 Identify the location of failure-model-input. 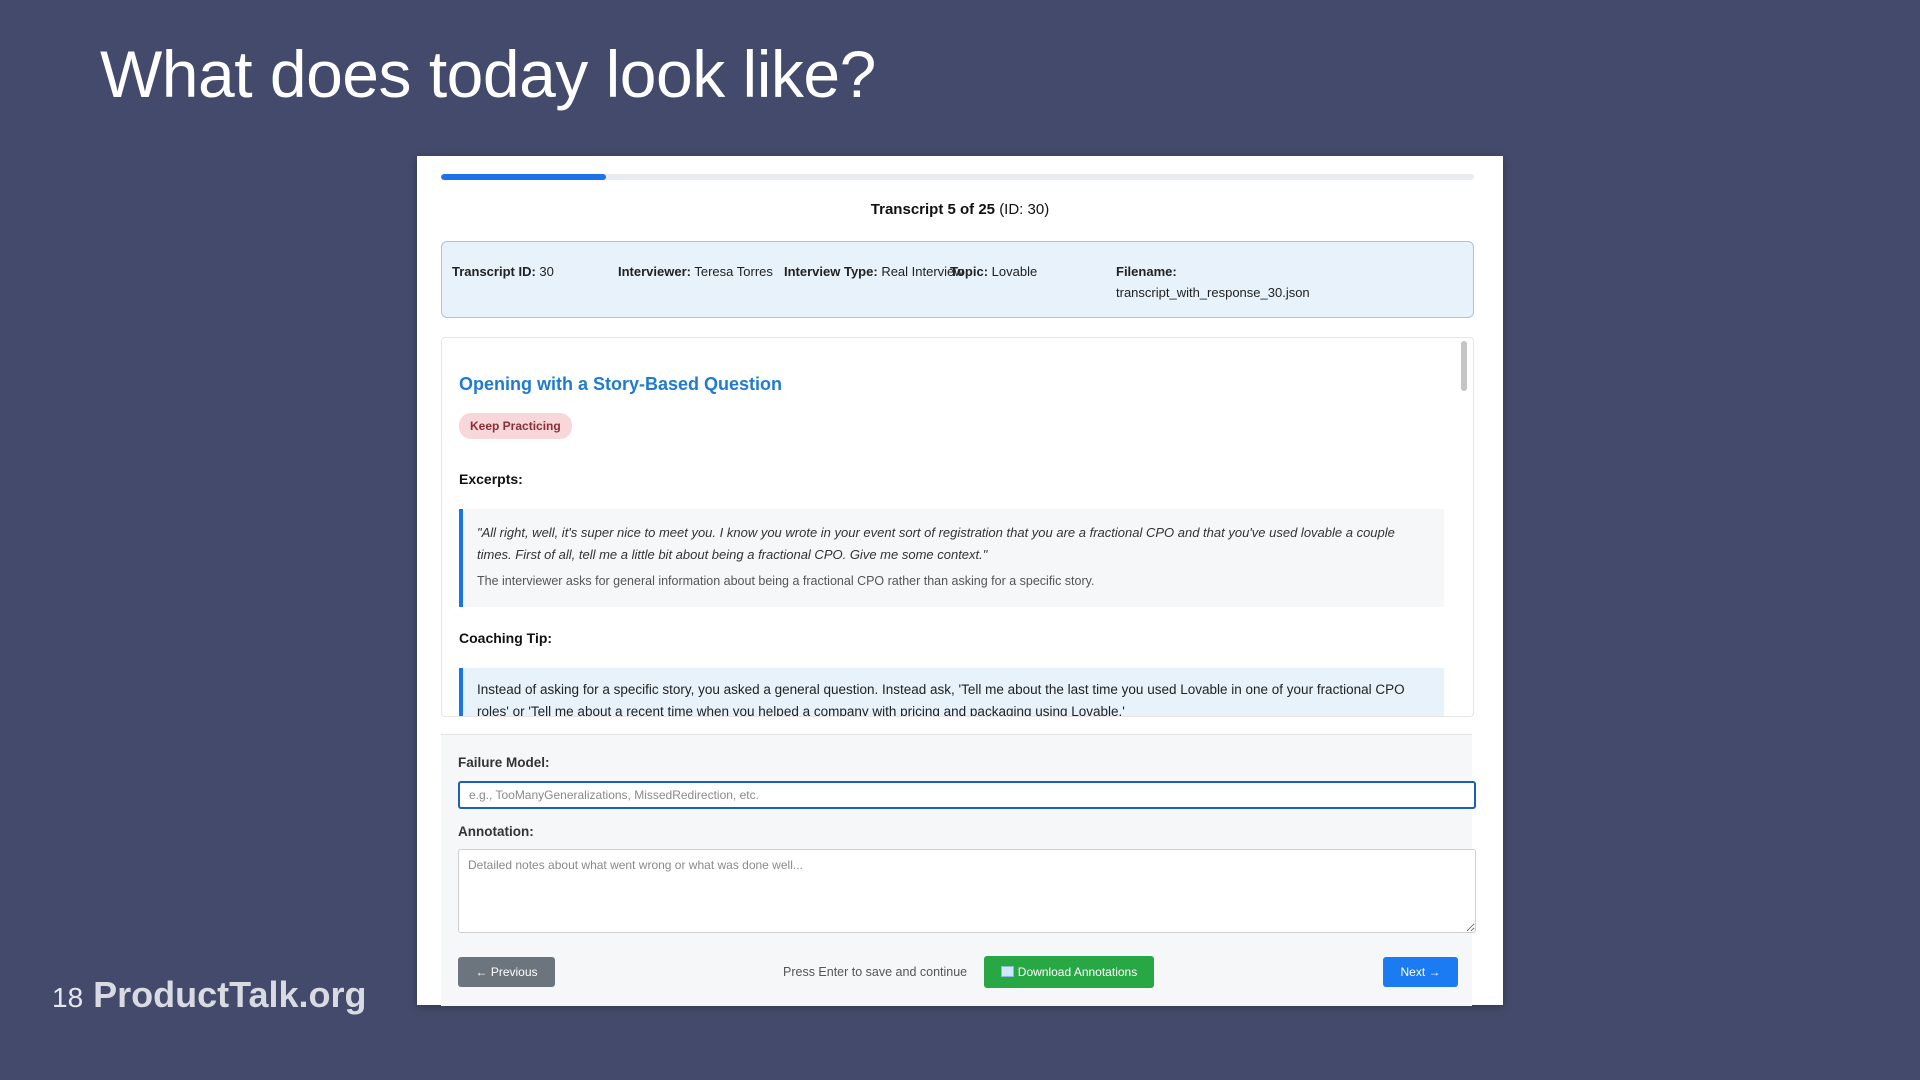
(967, 795).